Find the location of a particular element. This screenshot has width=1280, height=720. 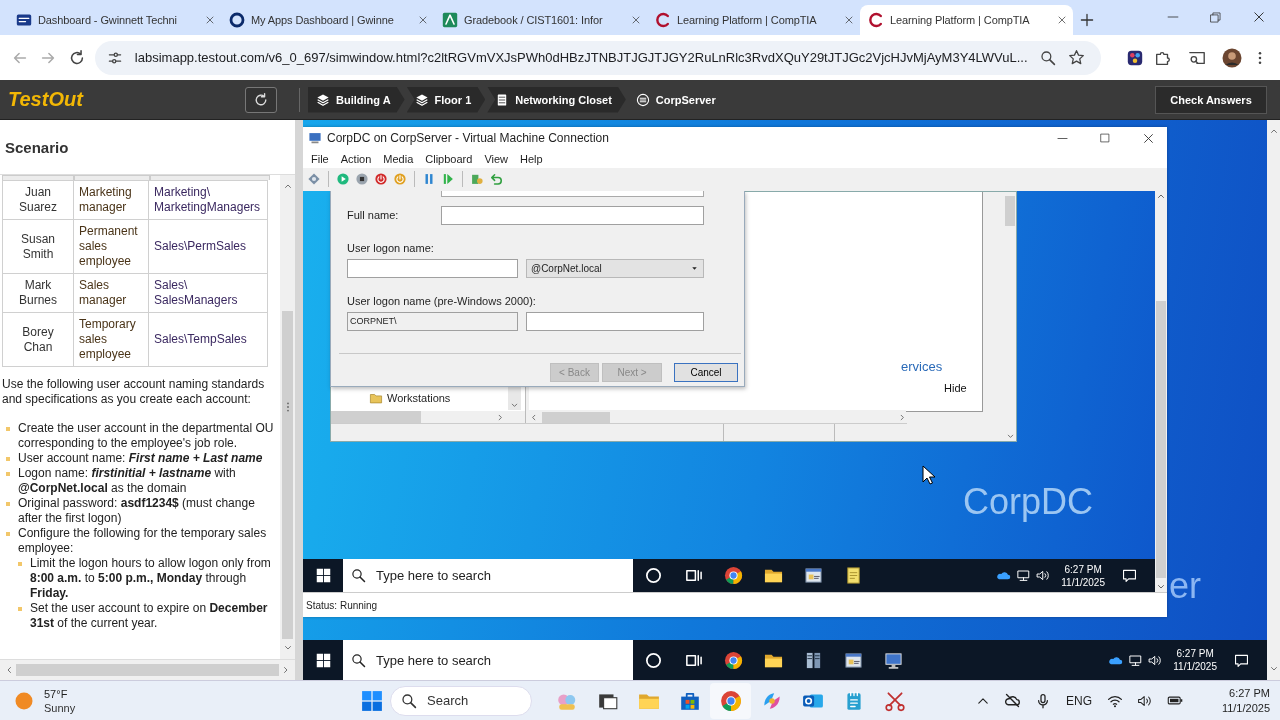

table-cell: Permanent sales employee is located at coordinates (108, 246).